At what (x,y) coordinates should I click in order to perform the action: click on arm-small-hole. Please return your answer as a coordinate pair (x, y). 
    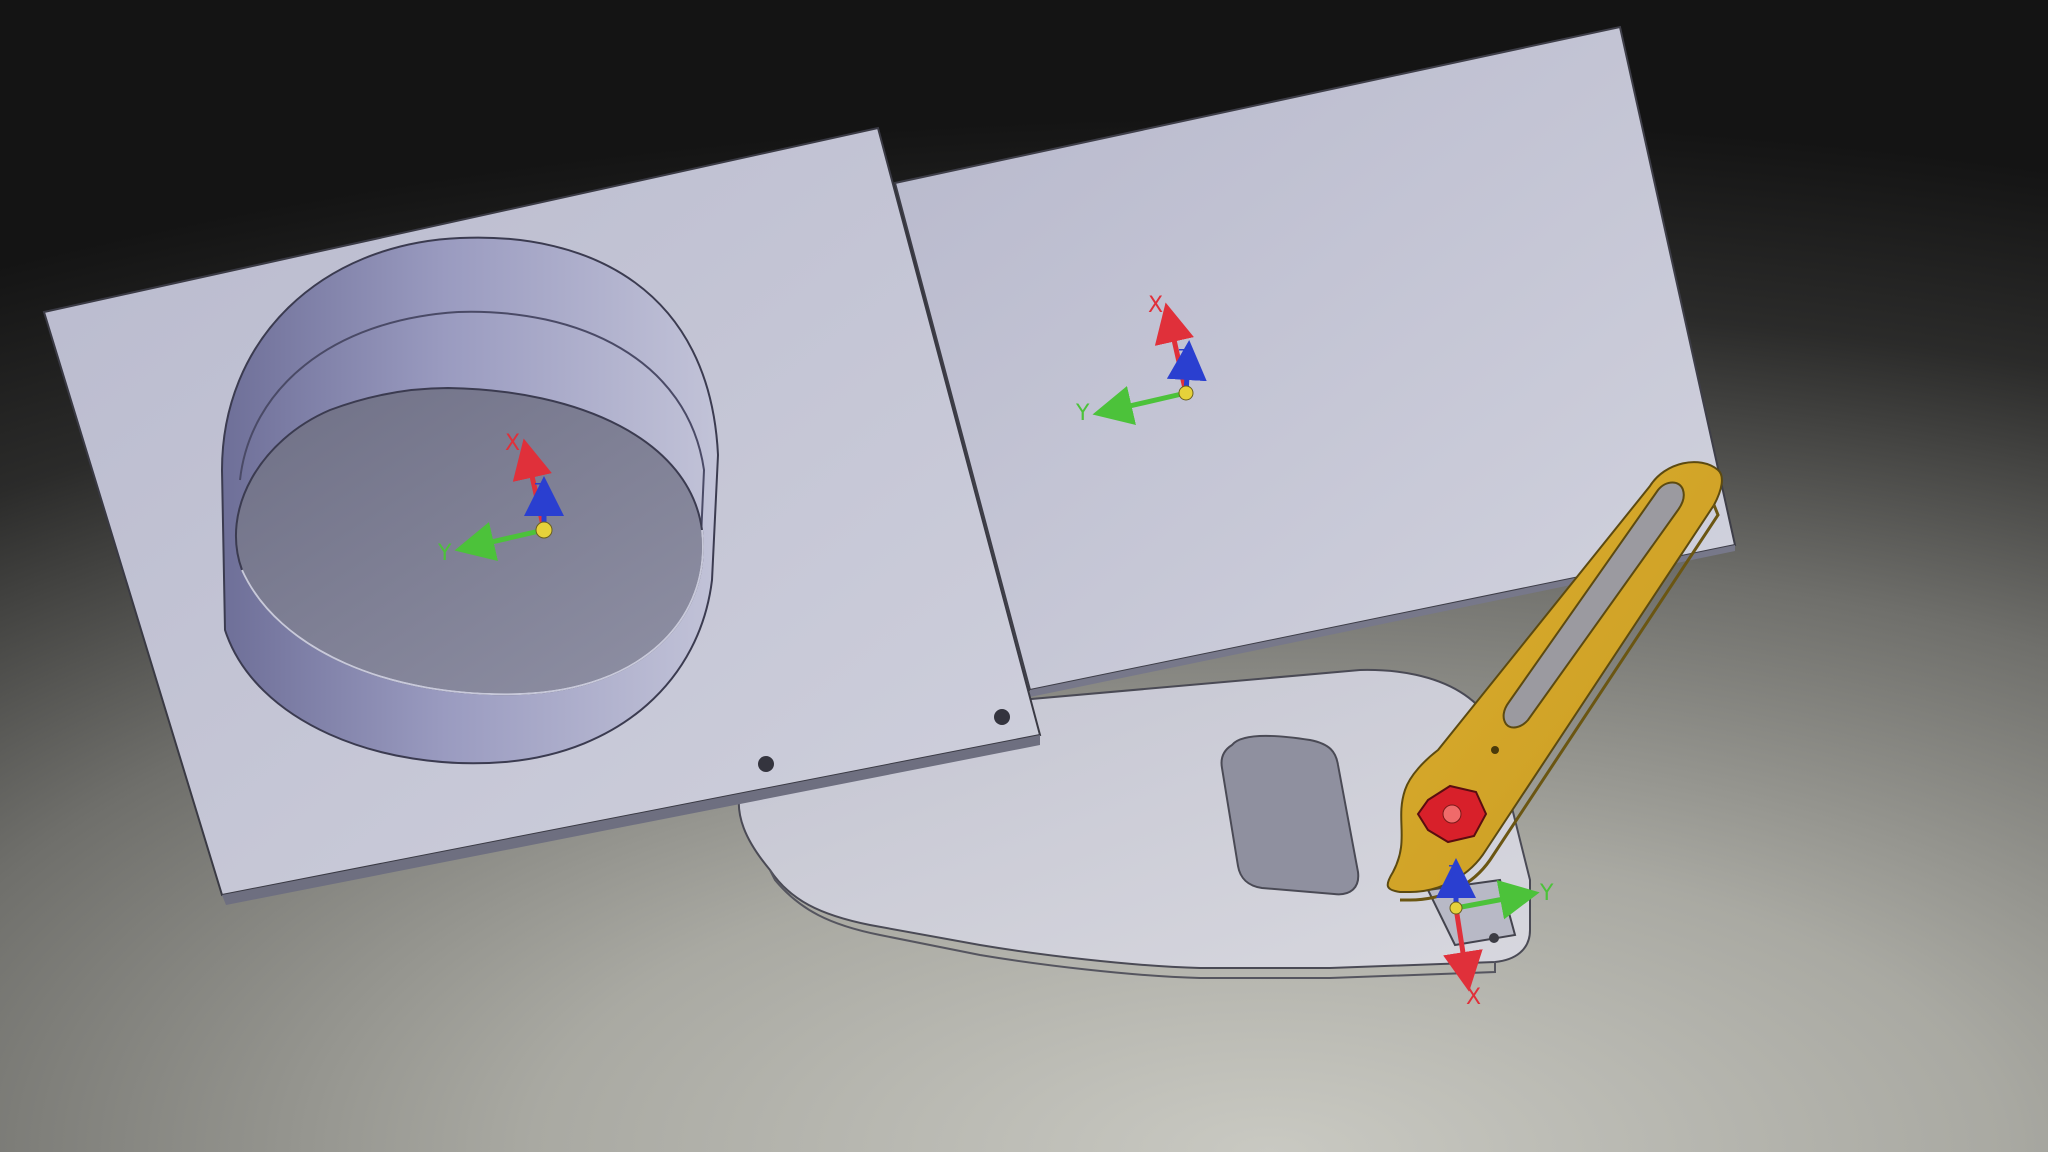
    Looking at the image, I should click on (1495, 750).